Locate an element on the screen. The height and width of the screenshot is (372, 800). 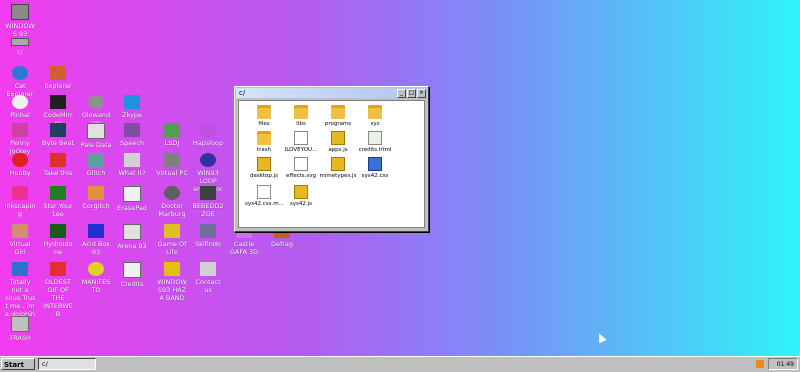
desktop-icon-pixel-forge: LSDJ is located at coordinates (172, 135).